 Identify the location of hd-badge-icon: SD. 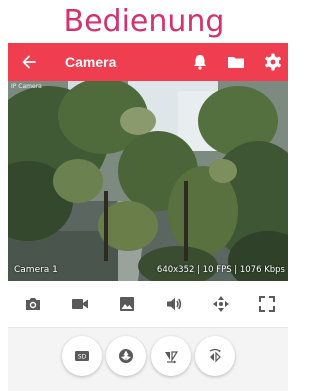
(82, 356).